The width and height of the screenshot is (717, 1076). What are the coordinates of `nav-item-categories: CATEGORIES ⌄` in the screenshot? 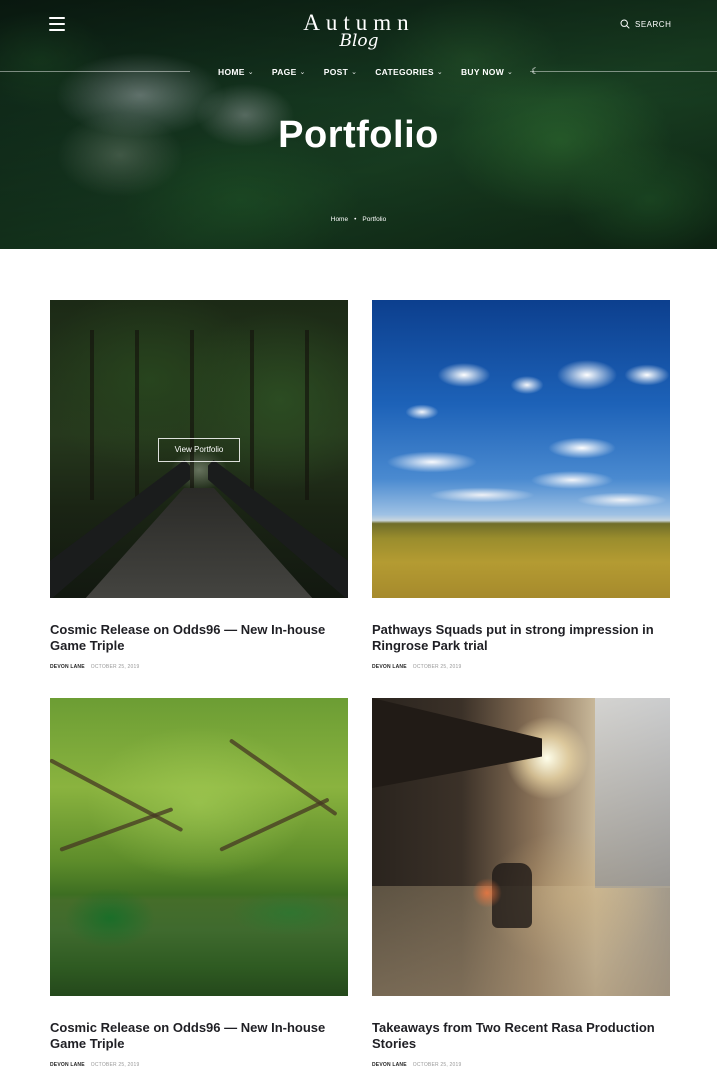 It's located at (409, 72).